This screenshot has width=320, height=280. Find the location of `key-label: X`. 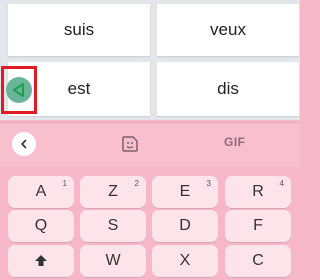

key-label: X is located at coordinates (185, 260).